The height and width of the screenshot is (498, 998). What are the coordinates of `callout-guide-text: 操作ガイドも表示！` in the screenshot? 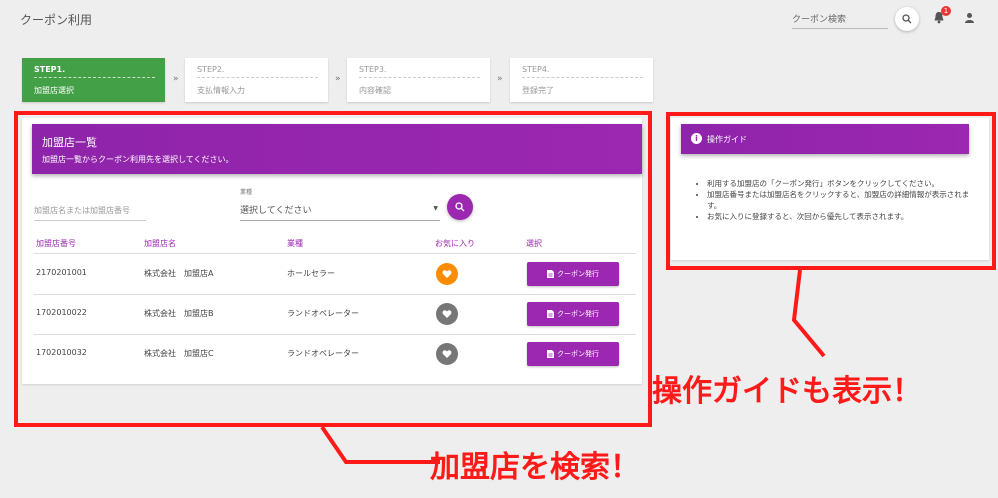 It's located at (787, 391).